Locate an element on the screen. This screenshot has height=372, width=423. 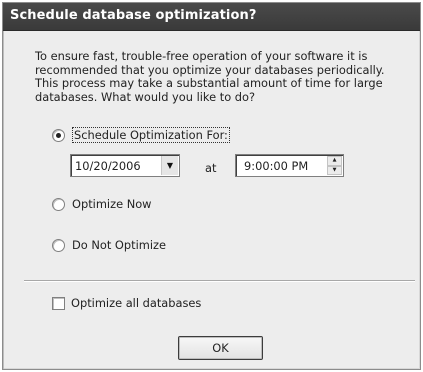
schedule-optimization-option: Schedule Optimization For: is located at coordinates (141, 135).